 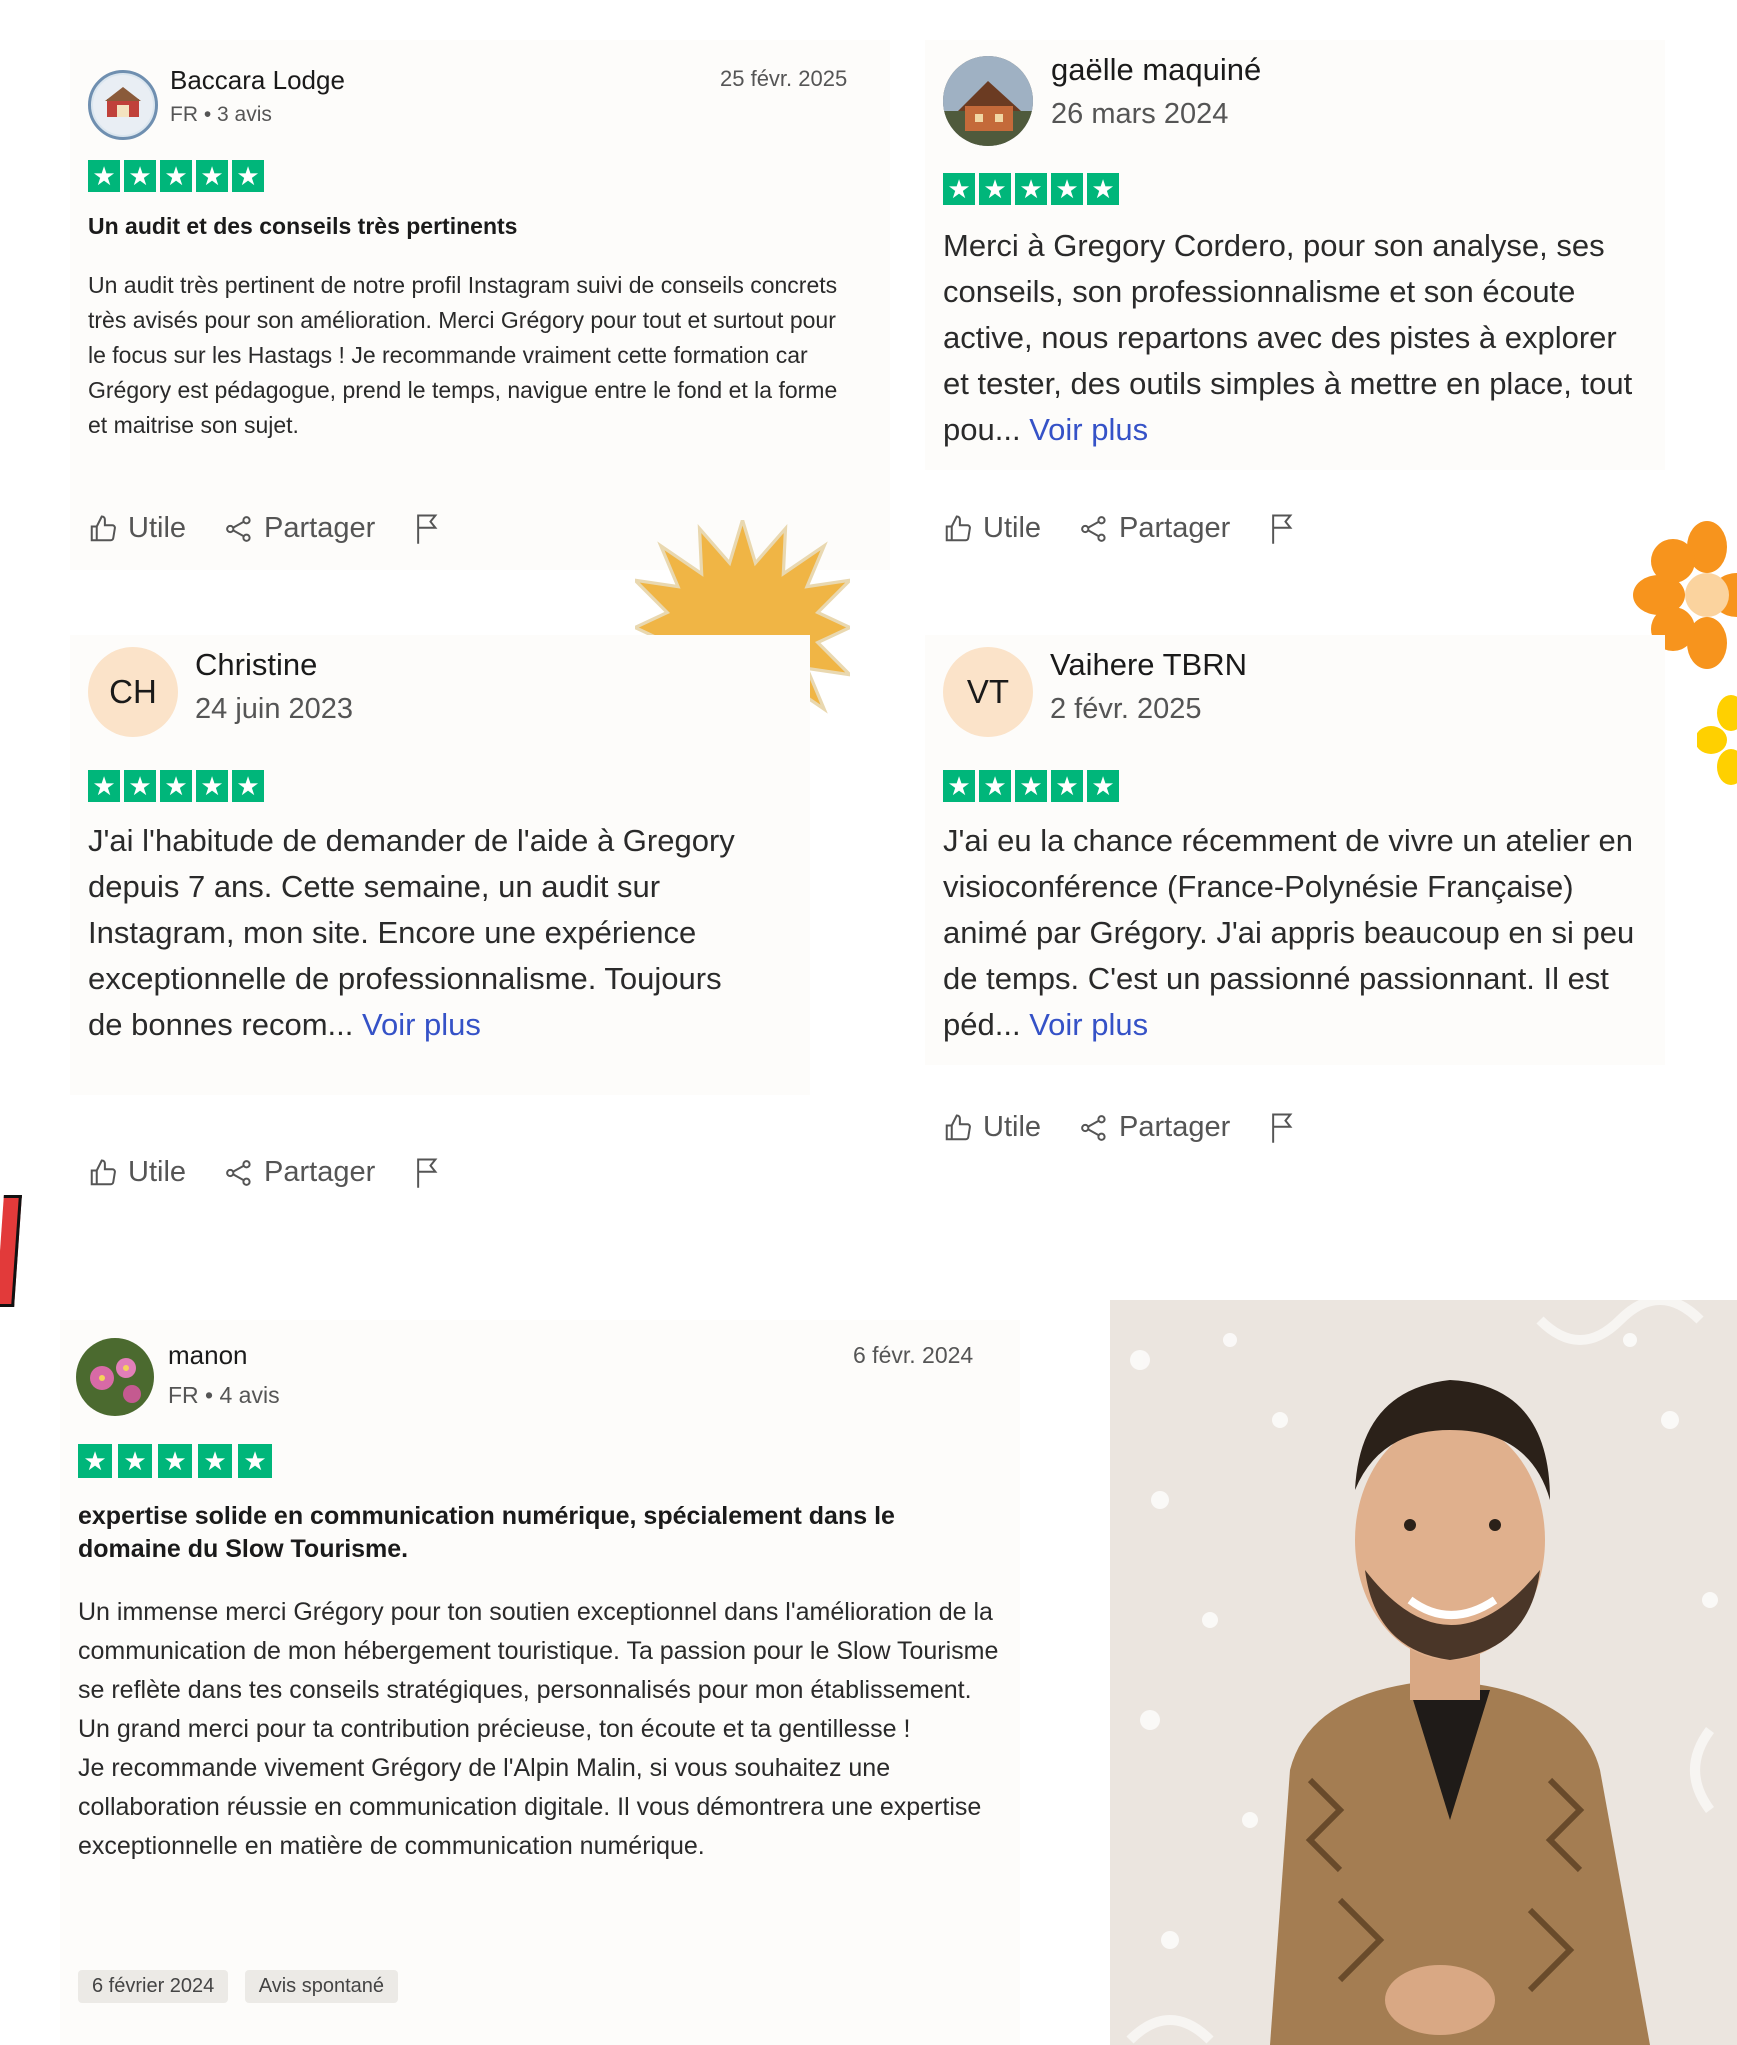 I want to click on reviewer-name: Christine, so click(x=256, y=665).